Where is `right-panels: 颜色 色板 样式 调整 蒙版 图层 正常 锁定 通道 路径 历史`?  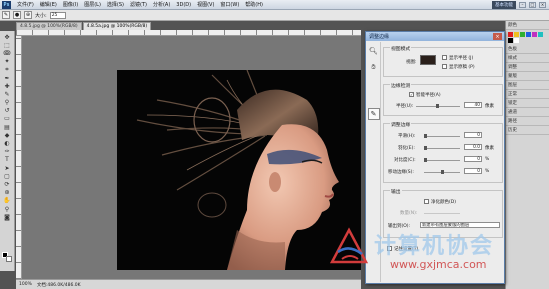 right-panels: 颜色 色板 样式 调整 蒙版 图层 正常 锁定 通道 路径 历史 is located at coordinates (527, 155).